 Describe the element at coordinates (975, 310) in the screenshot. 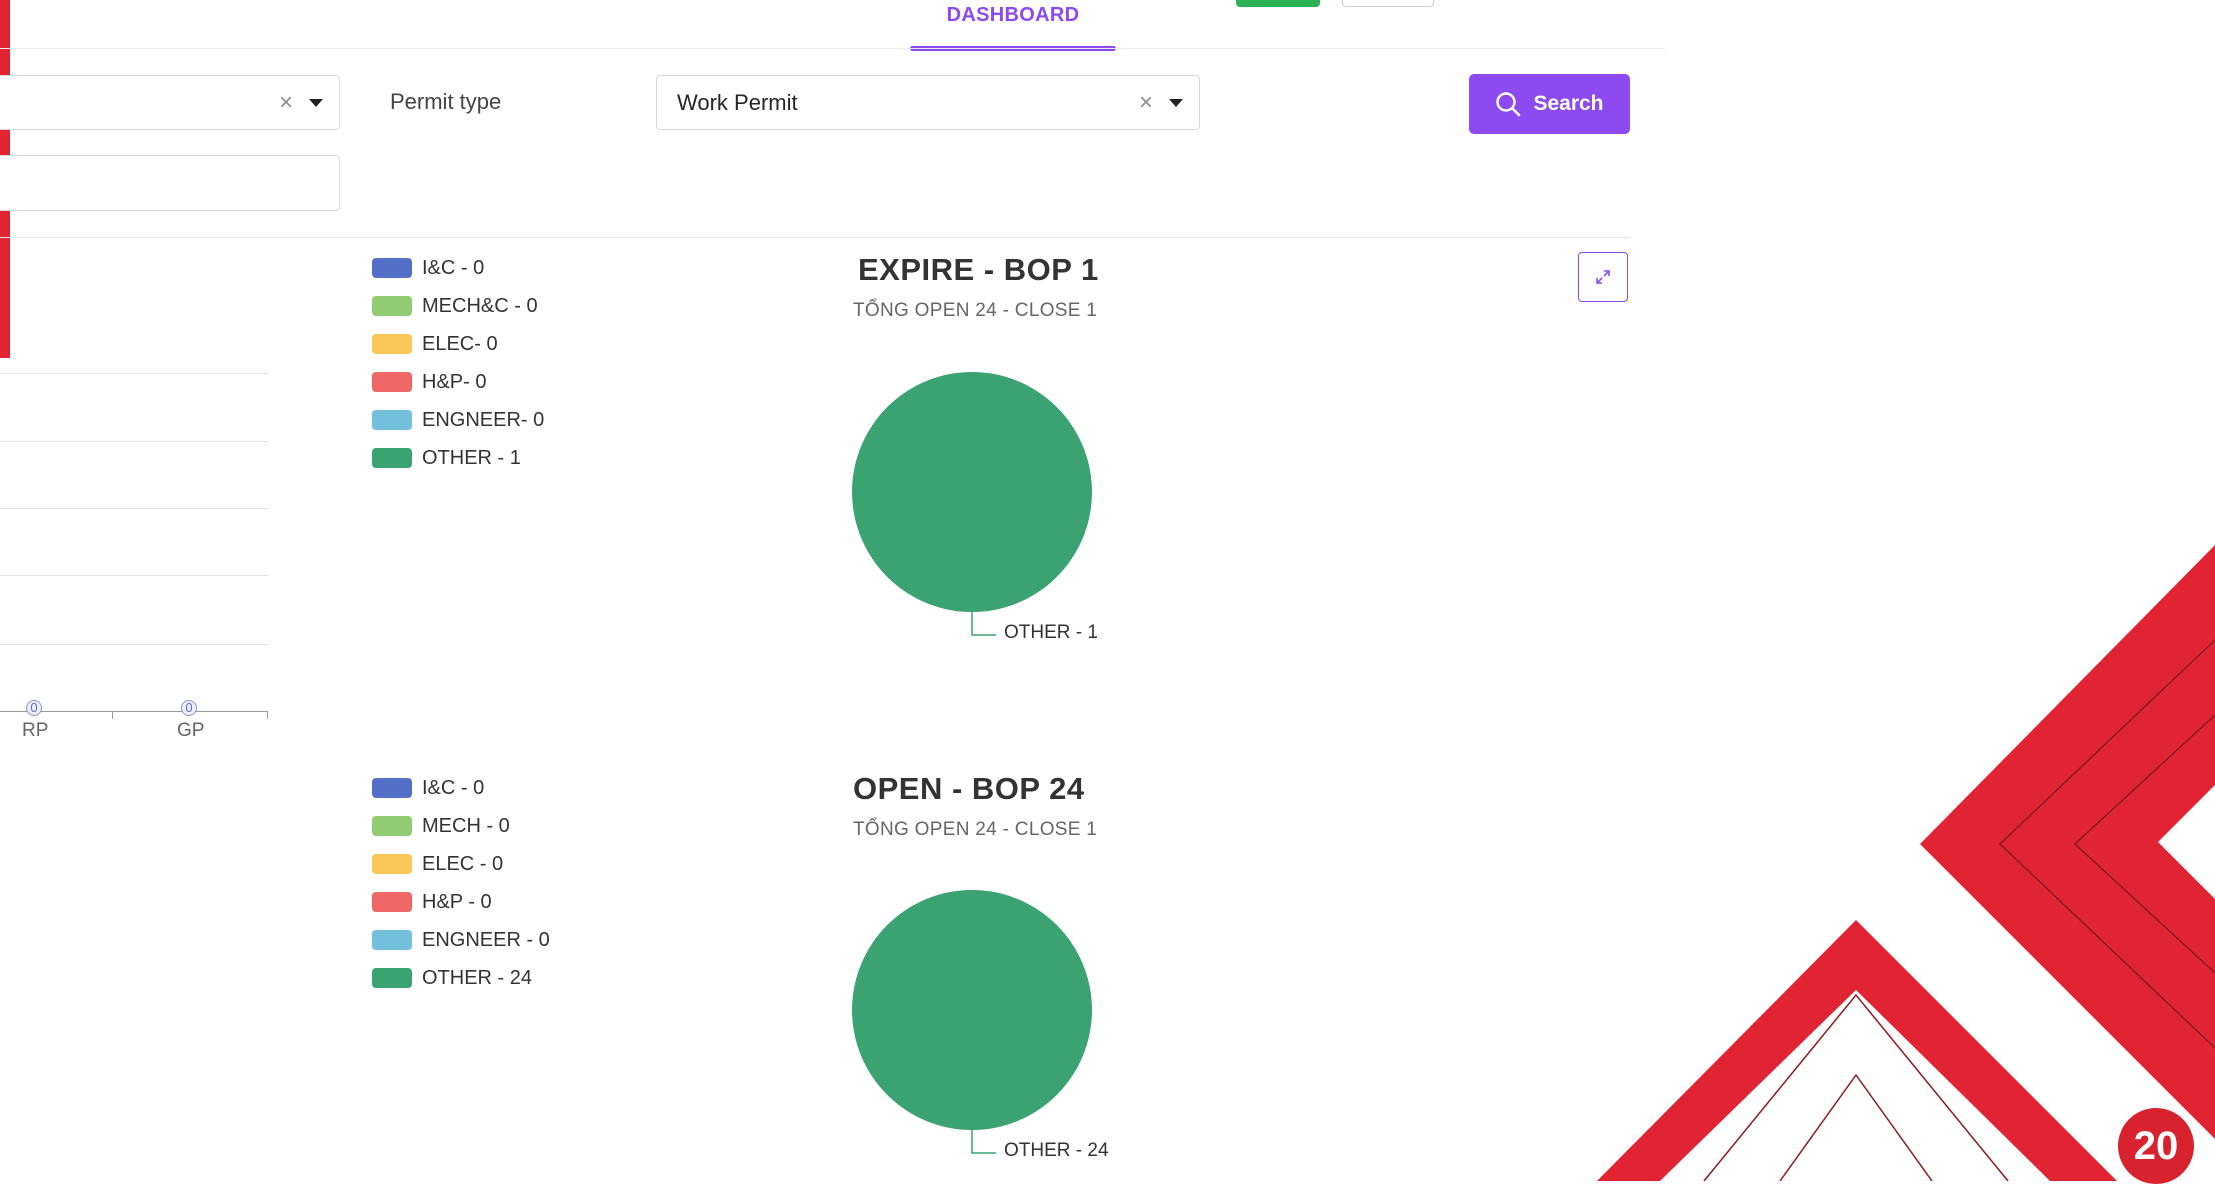

I see `expire-chart-subtitle: TỔNG OPEN 24 - CLOSE 1` at that location.